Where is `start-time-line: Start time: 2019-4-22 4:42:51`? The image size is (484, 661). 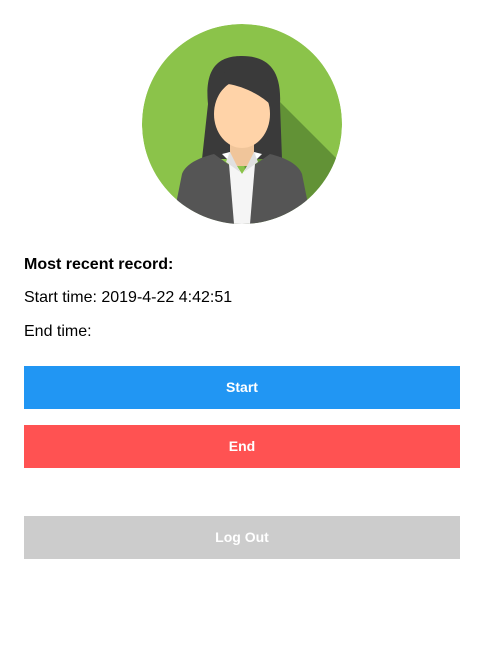 start-time-line: Start time: 2019-4-22 4:42:51 is located at coordinates (128, 298).